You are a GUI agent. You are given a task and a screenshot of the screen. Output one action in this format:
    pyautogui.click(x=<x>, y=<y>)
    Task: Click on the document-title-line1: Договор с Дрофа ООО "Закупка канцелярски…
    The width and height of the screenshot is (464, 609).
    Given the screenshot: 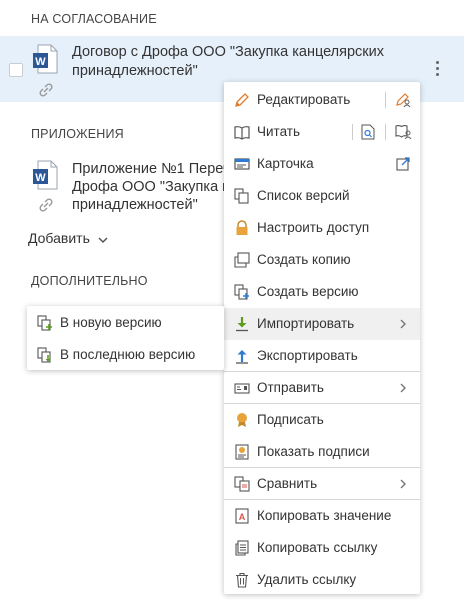 What is the action you would take?
    pyautogui.click(x=228, y=52)
    